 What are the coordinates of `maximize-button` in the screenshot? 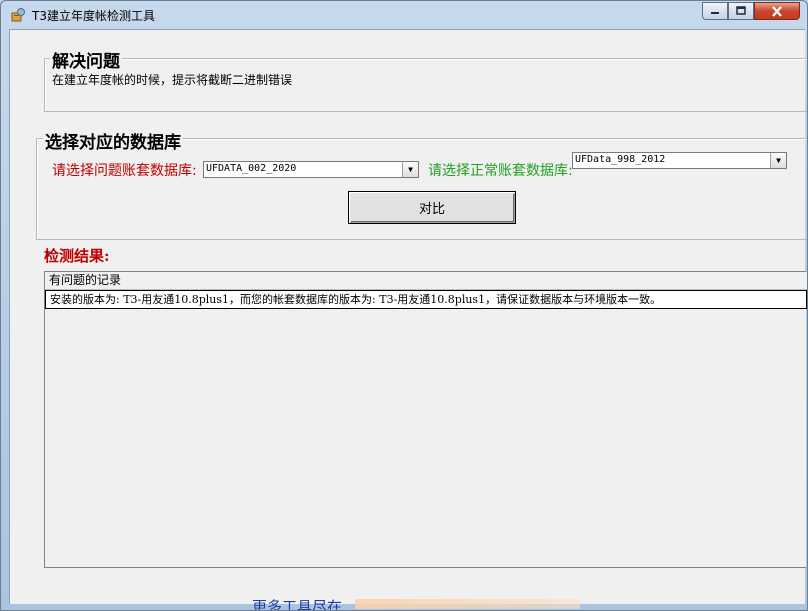 It's located at (741, 11).